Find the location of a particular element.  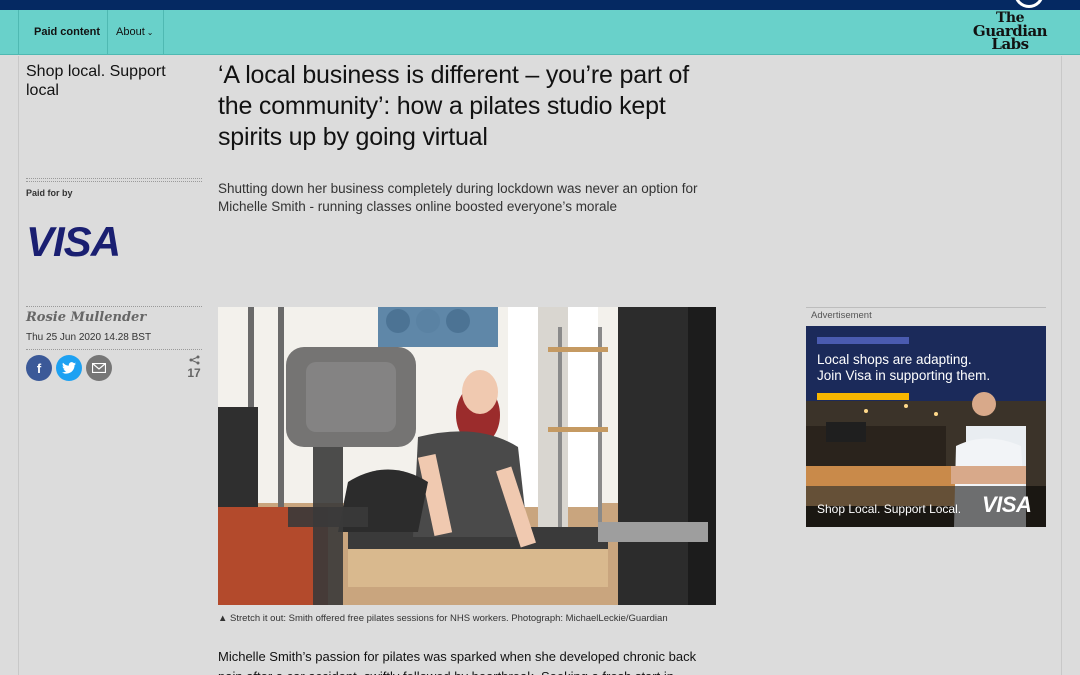

email-icon is located at coordinates (99, 368).